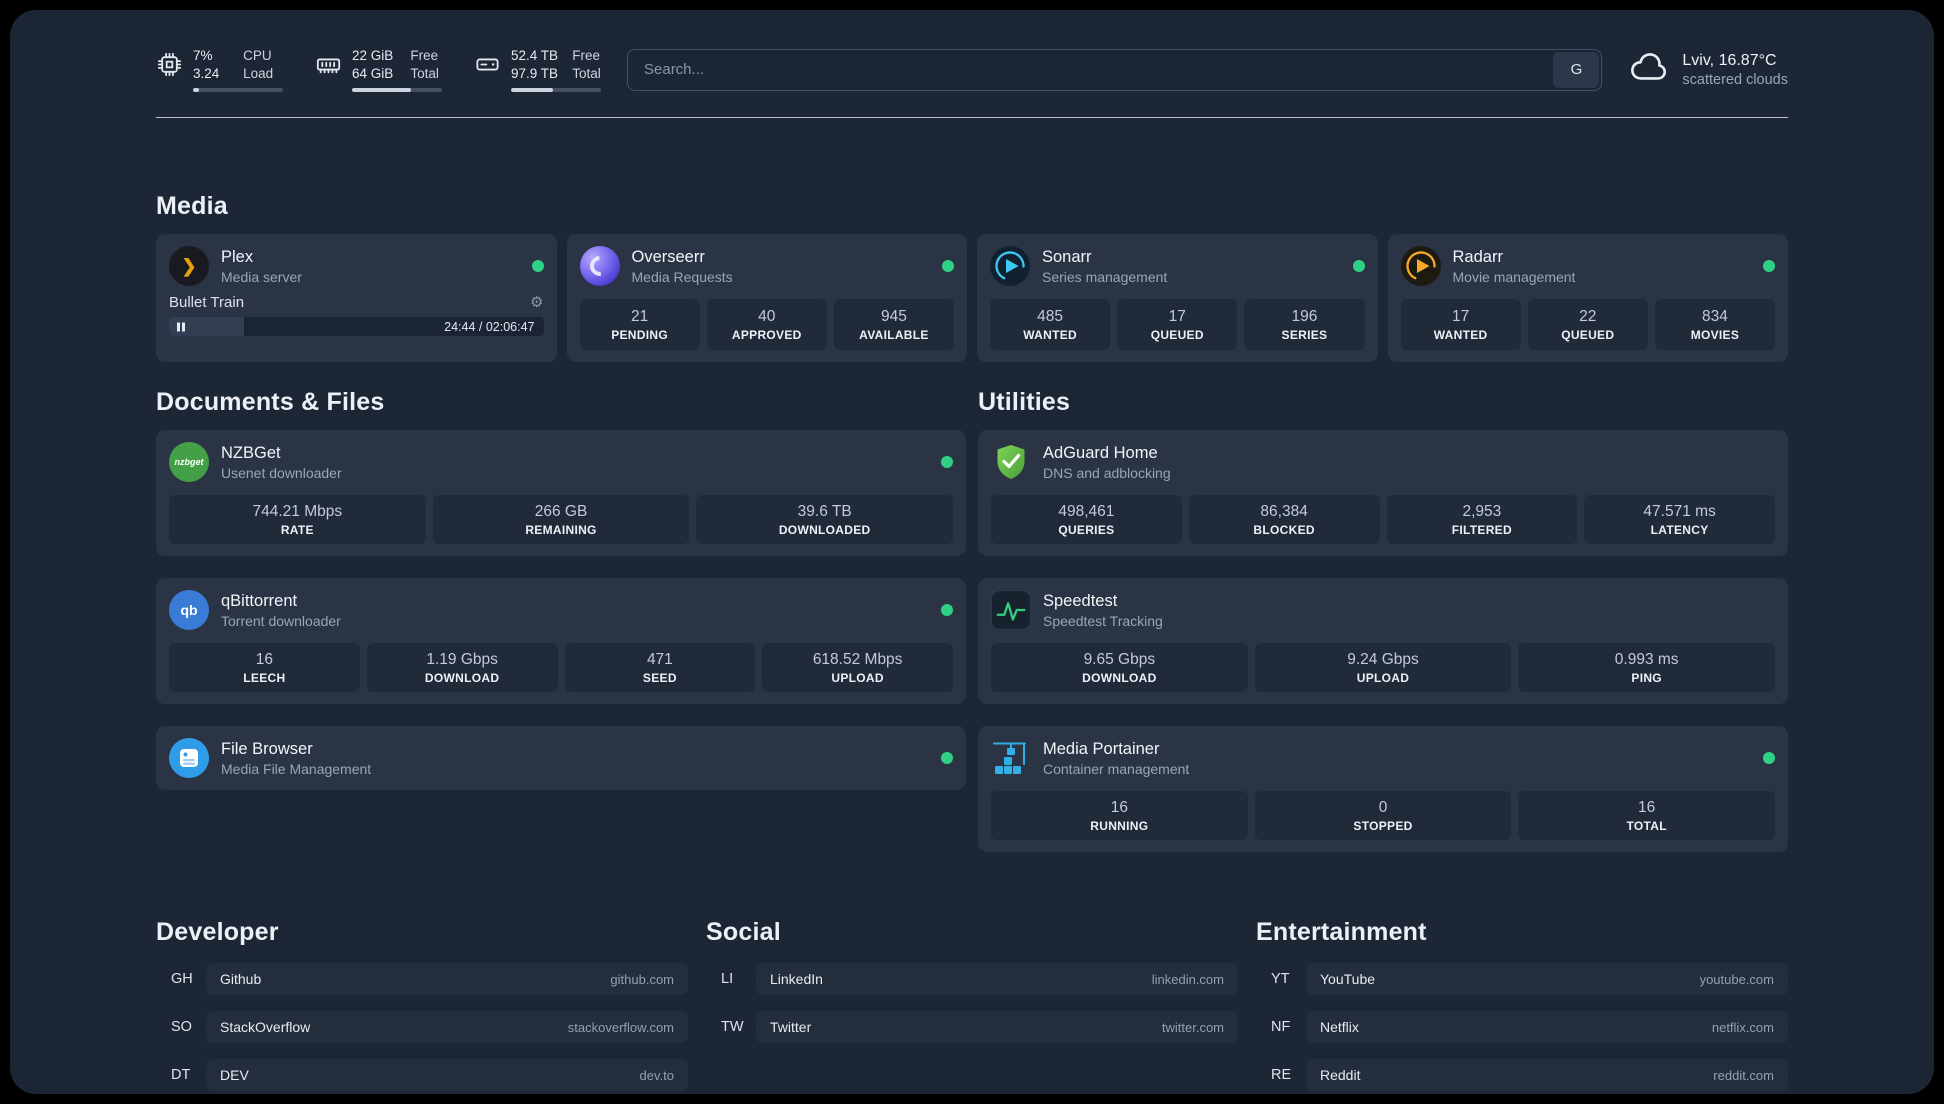 Image resolution: width=1944 pixels, height=1104 pixels. I want to click on stat-tile: 47.571 ms LATENCY, so click(1679, 519).